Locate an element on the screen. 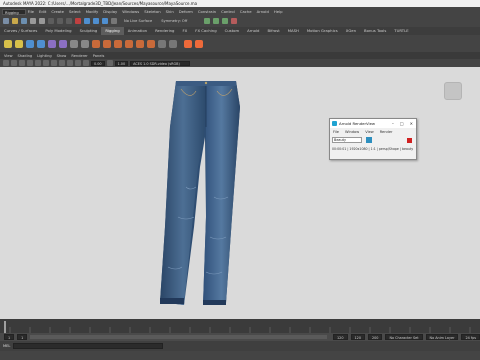  point-constraint-icon is located at coordinates (107, 43).